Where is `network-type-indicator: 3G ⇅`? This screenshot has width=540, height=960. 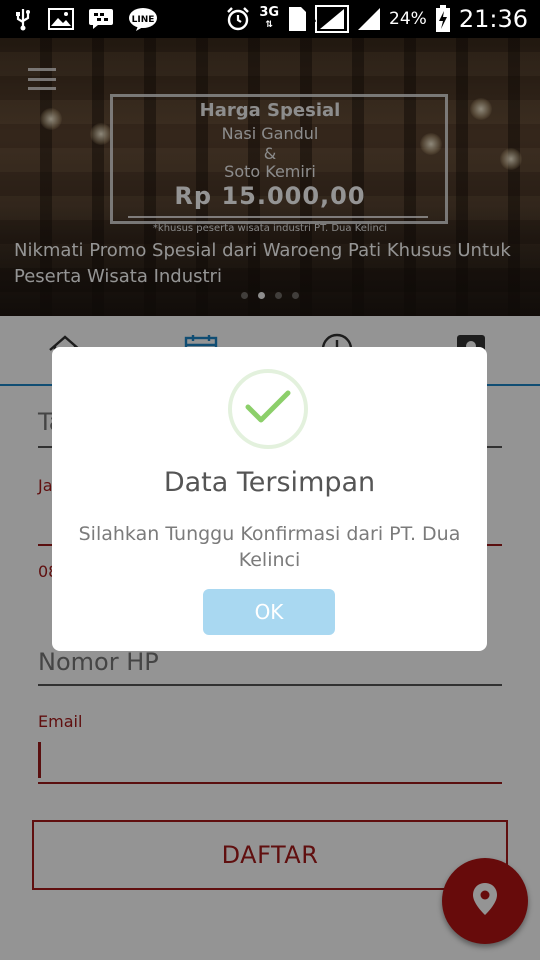
network-type-indicator: 3G ⇅ is located at coordinates (269, 17).